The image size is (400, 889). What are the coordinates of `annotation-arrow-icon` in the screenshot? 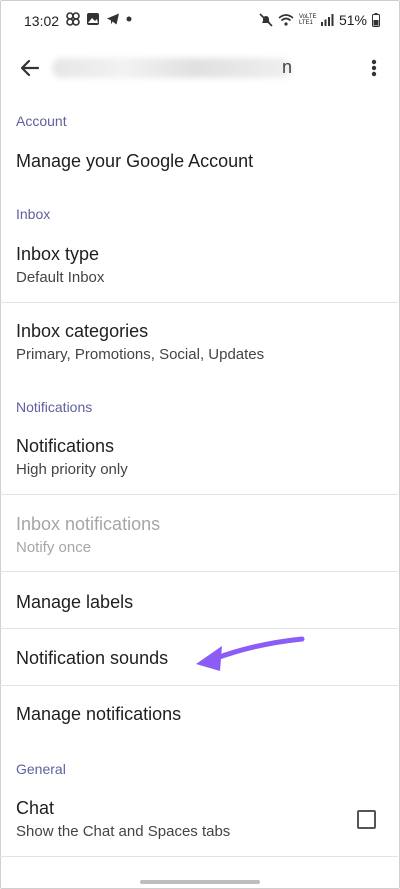 It's located at (250, 653).